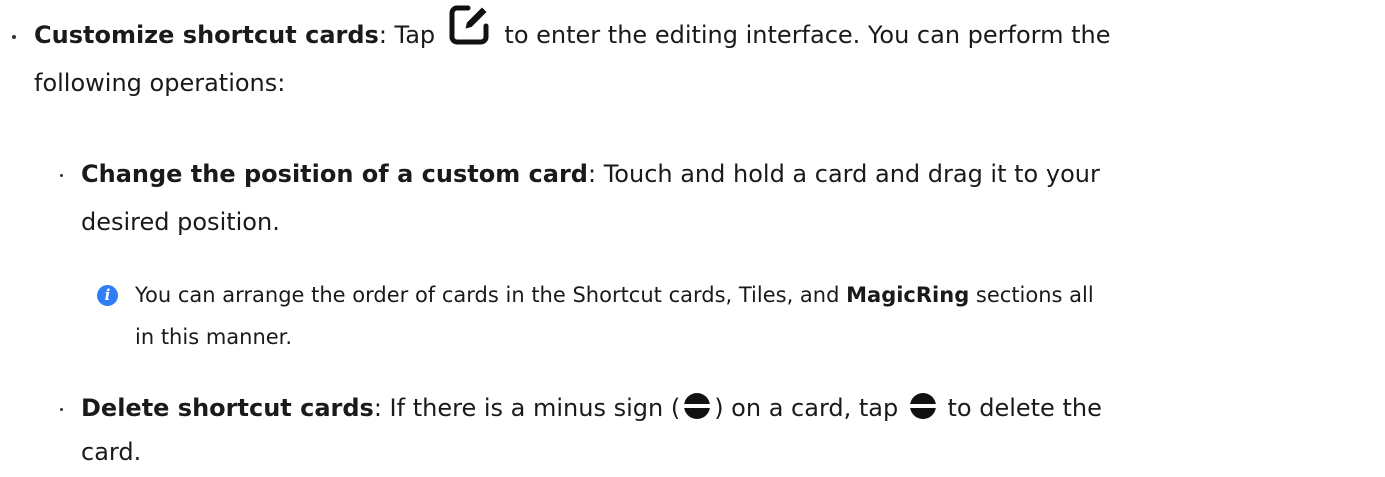 The image size is (1385, 477). I want to click on item-title: Delete shortcut cards, so click(227, 408).